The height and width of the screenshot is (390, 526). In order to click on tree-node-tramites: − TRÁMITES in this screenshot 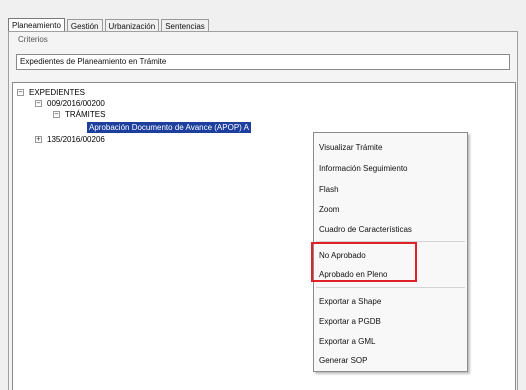, I will do `click(80, 114)`.